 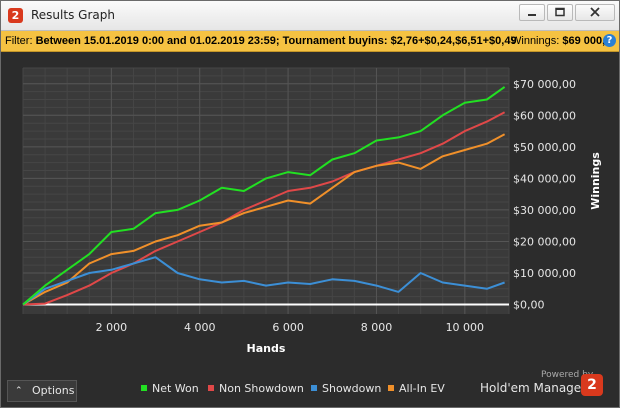 I want to click on y-tick-label: $30 000,00, so click(x=544, y=210).